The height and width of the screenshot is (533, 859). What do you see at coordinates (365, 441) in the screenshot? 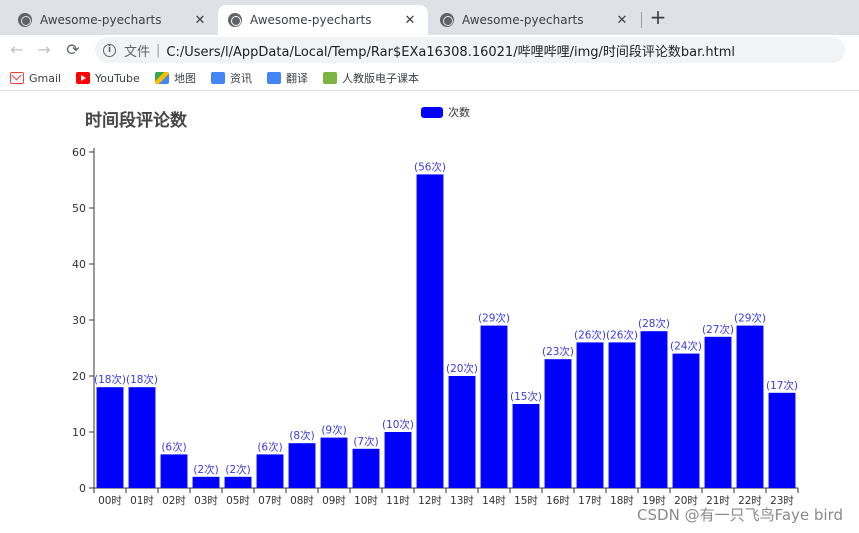
I see `data-label: (7次)` at bounding box center [365, 441].